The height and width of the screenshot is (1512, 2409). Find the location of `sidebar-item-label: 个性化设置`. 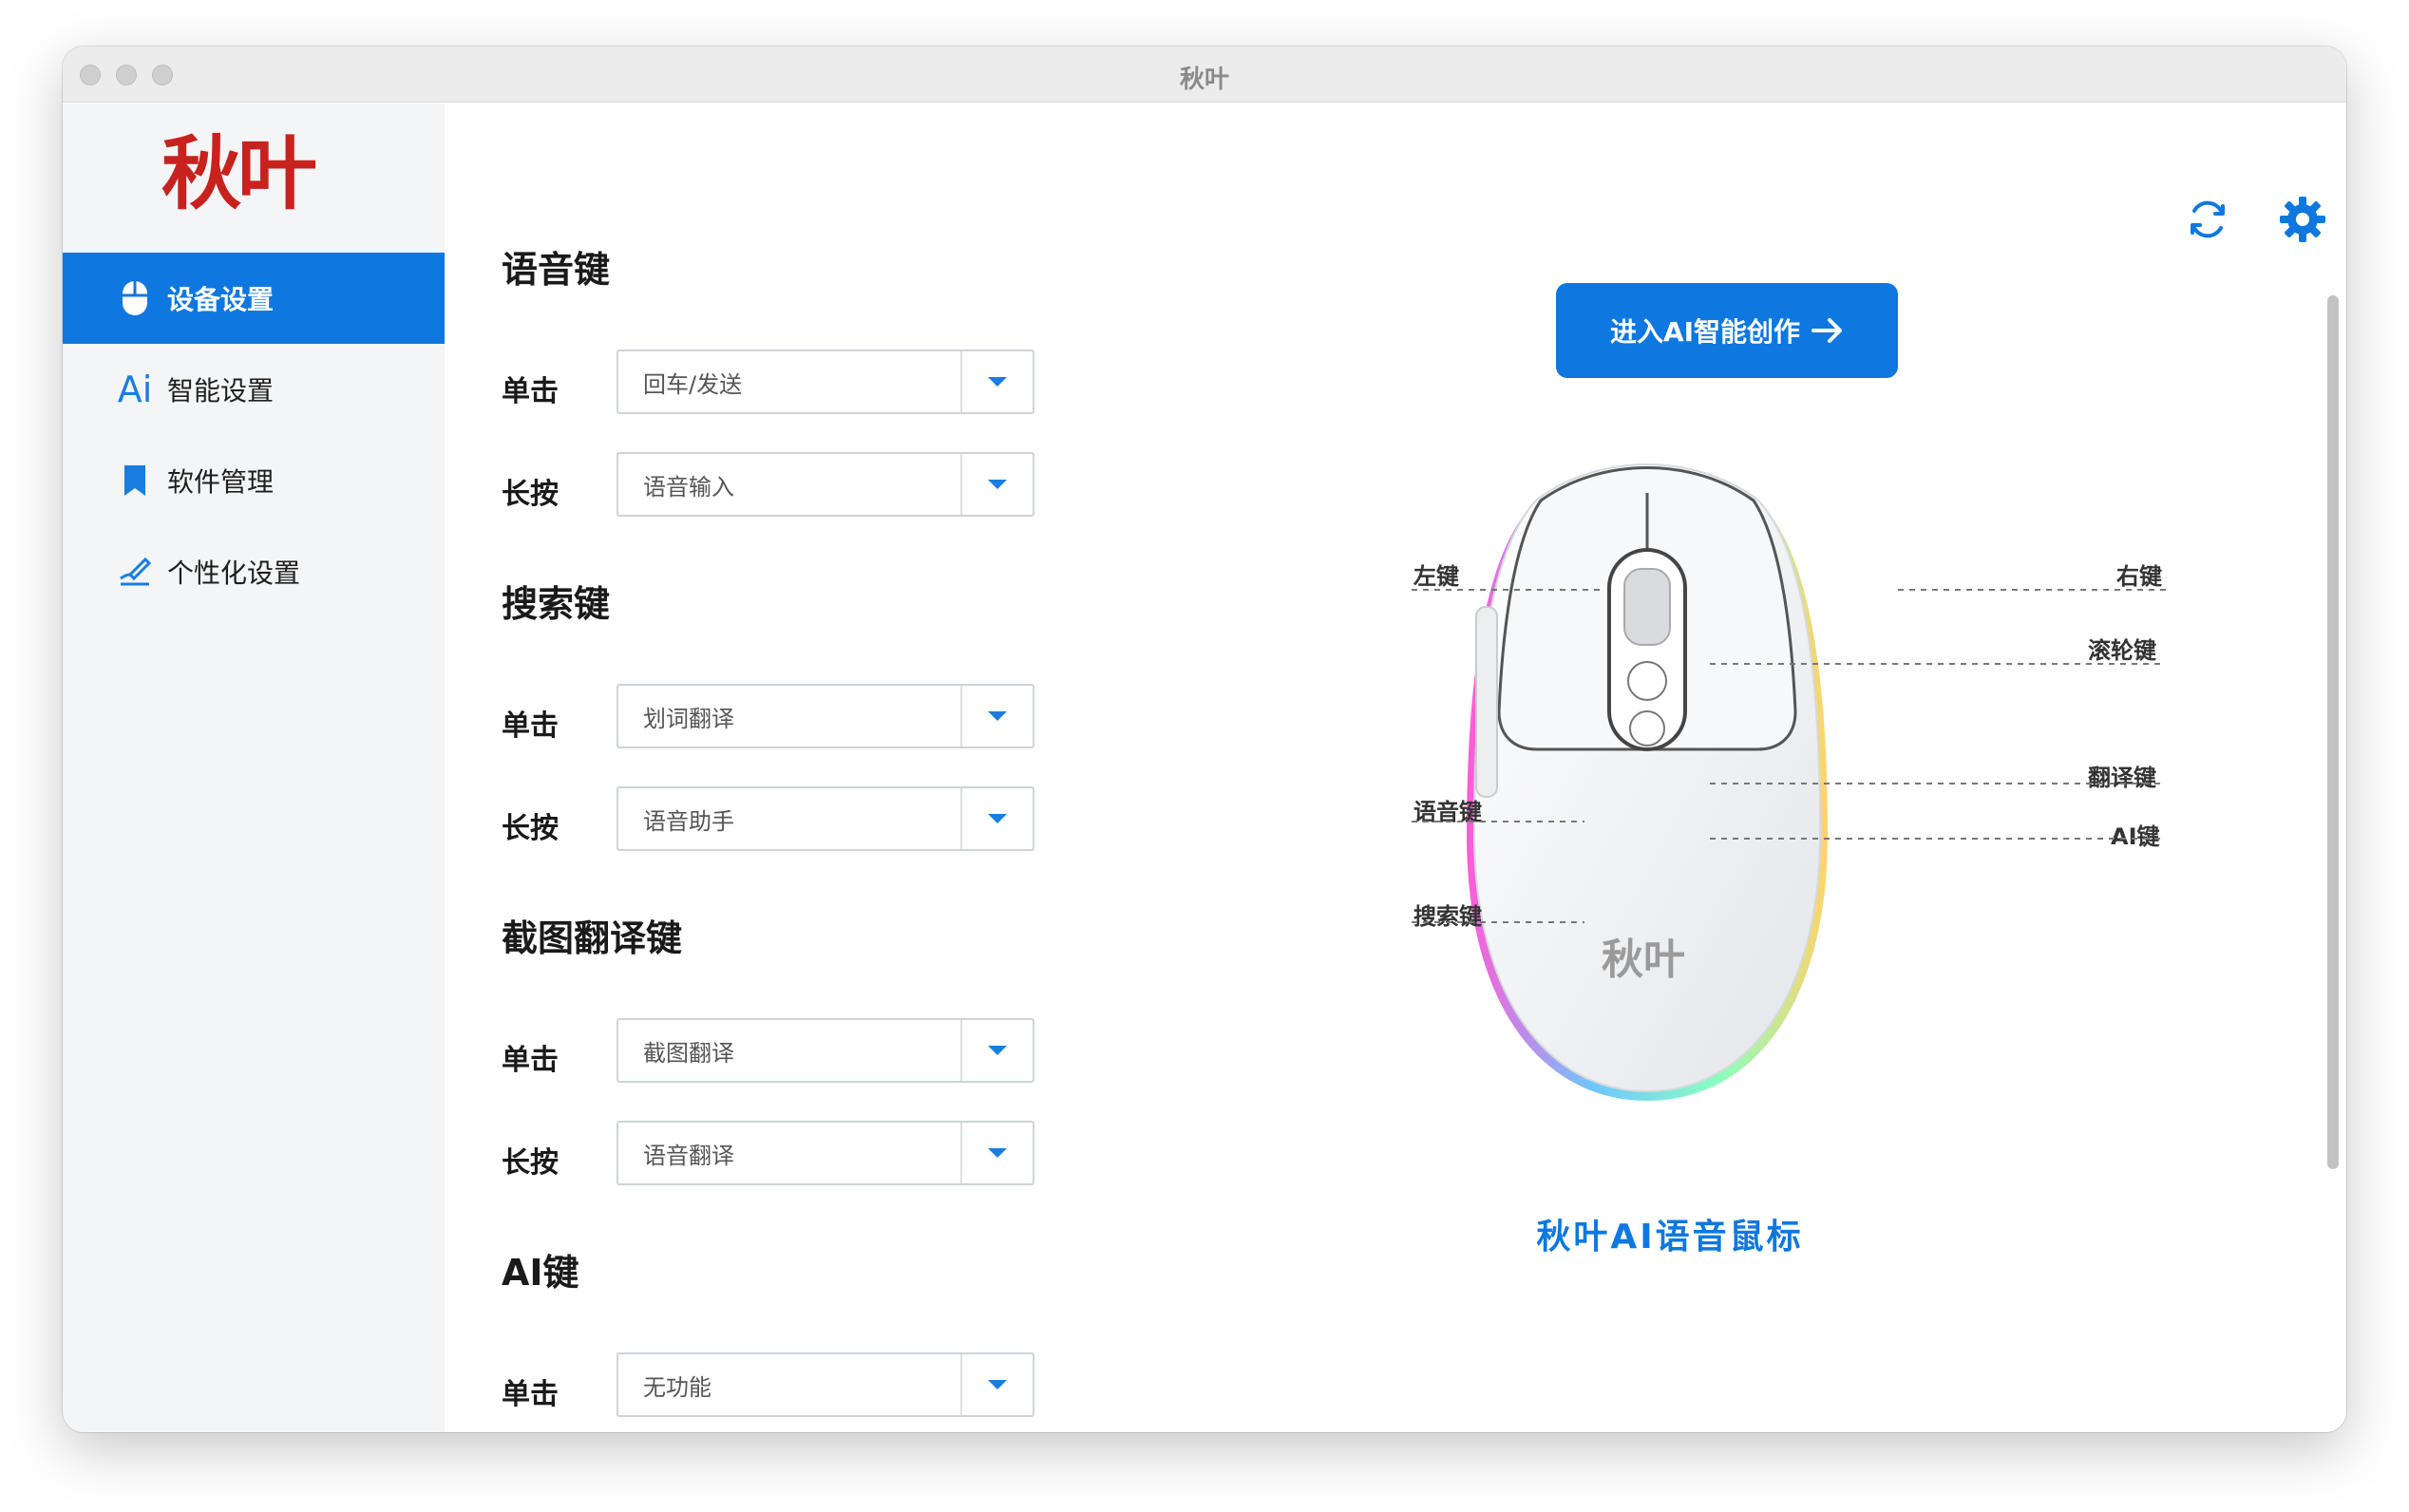

sidebar-item-label: 个性化设置 is located at coordinates (234, 574).